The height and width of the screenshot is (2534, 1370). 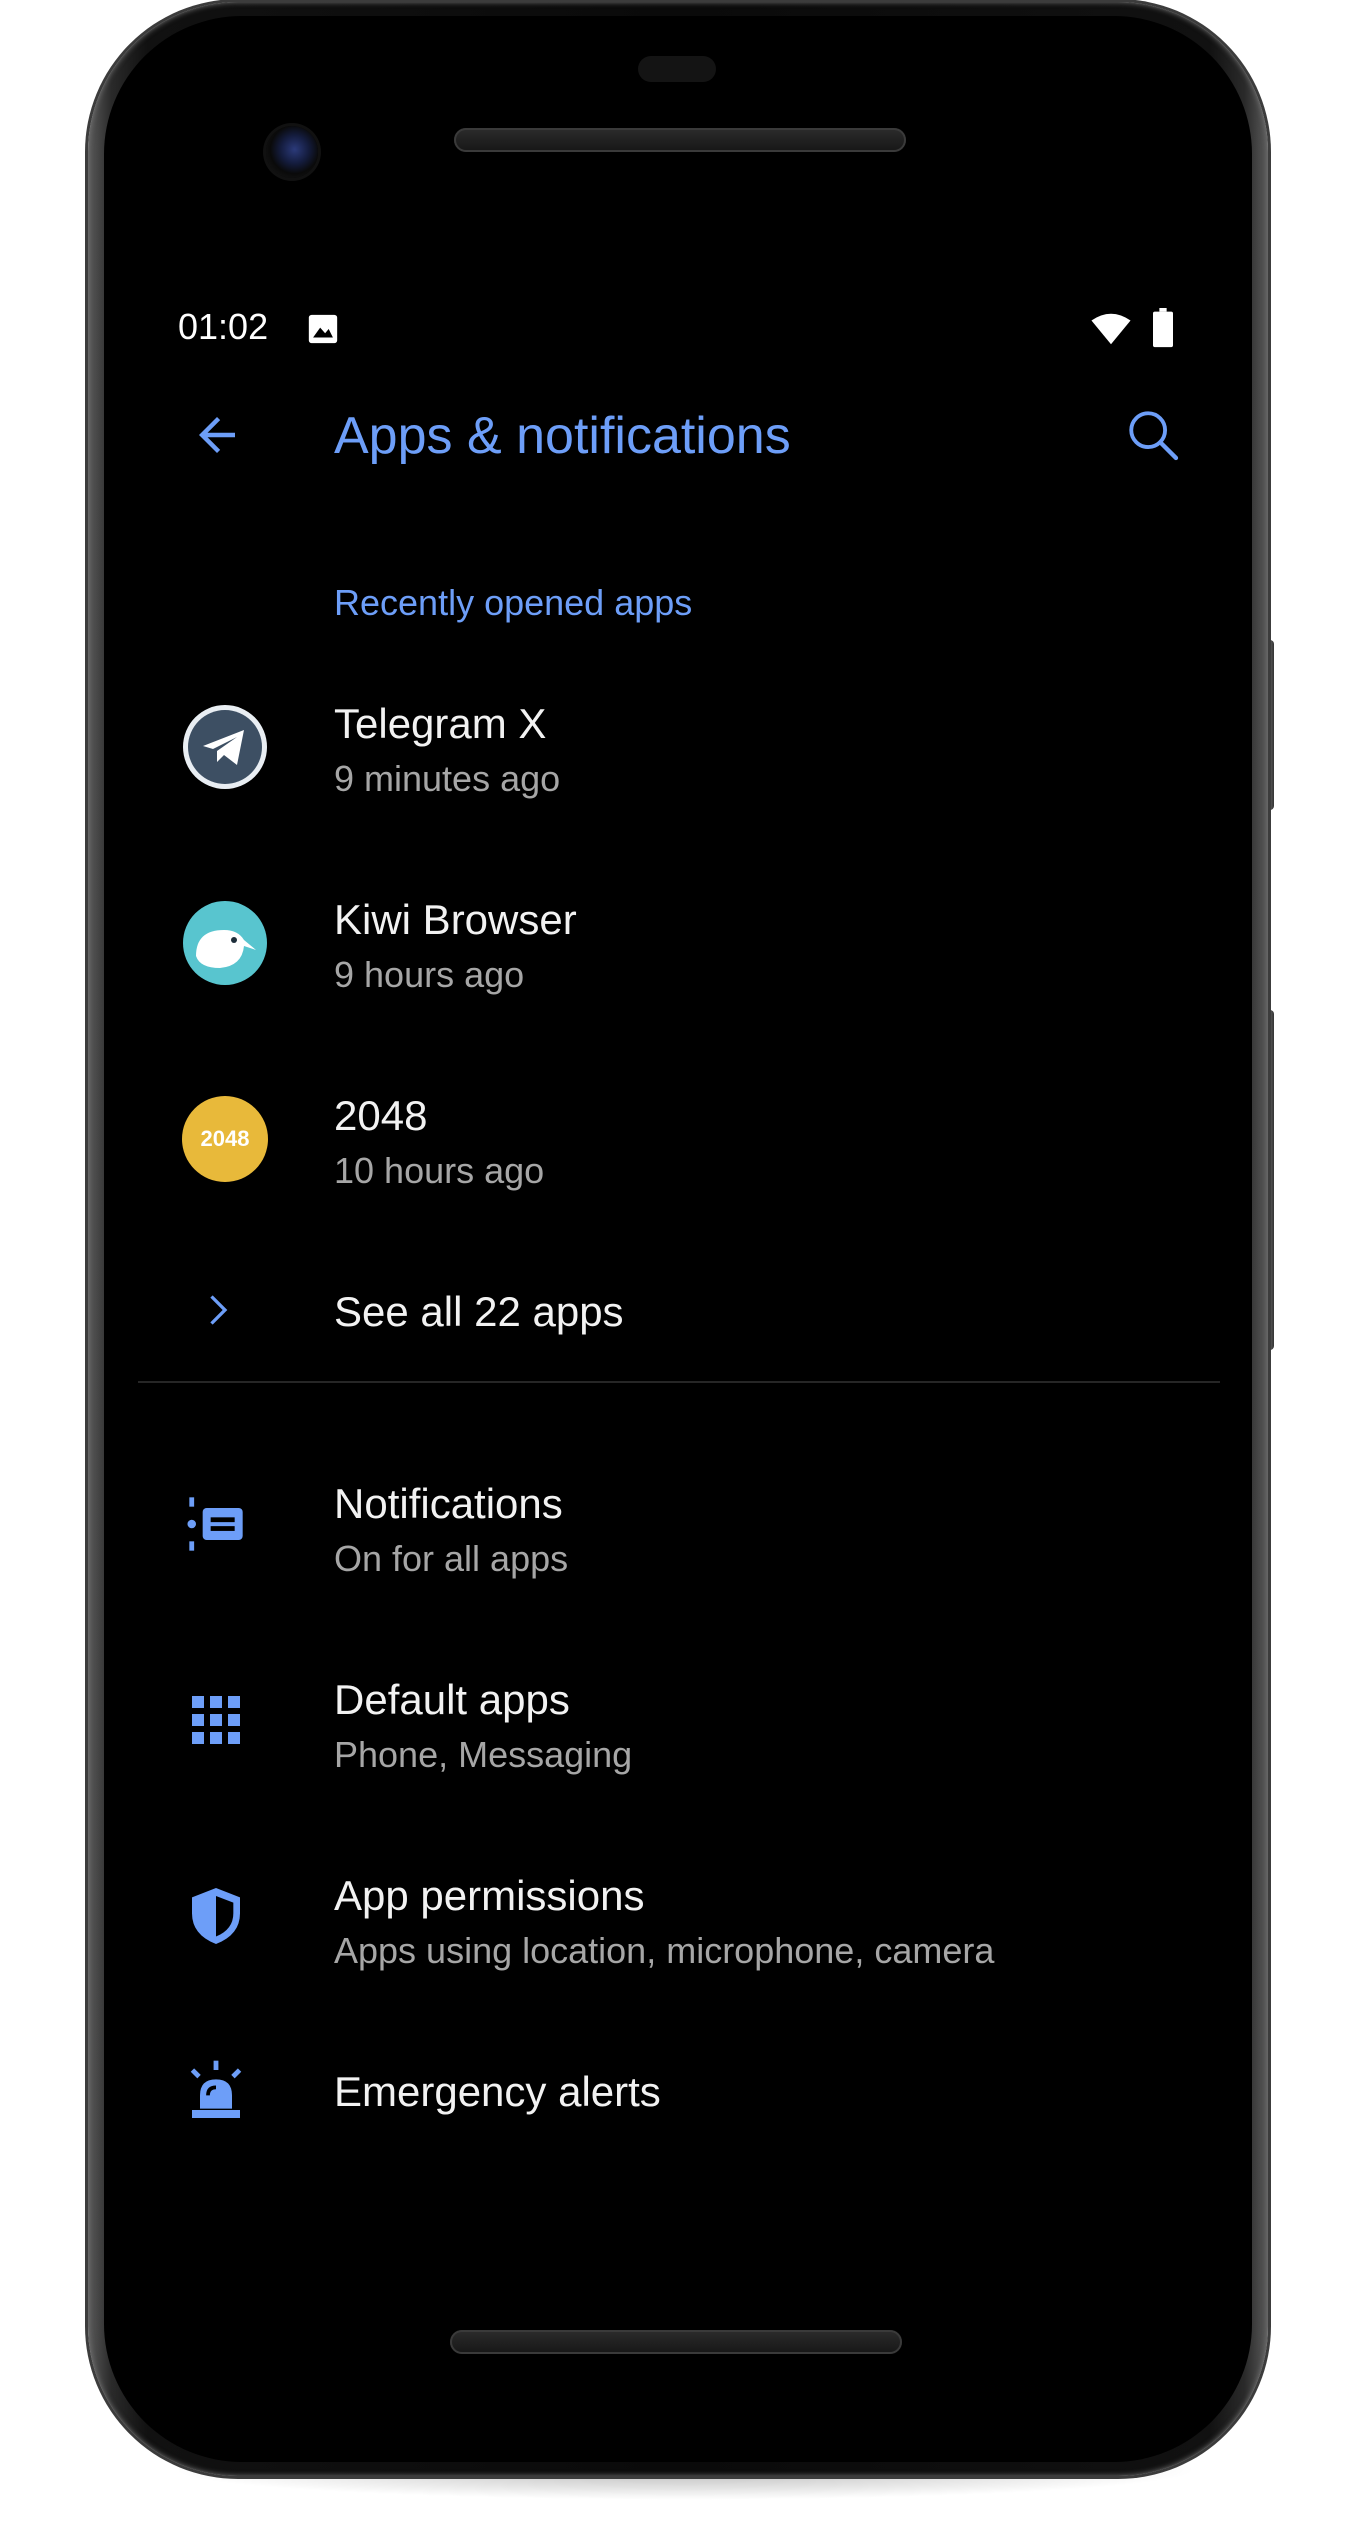 What do you see at coordinates (455, 919) in the screenshot?
I see `app-name: Kiwi Browser` at bounding box center [455, 919].